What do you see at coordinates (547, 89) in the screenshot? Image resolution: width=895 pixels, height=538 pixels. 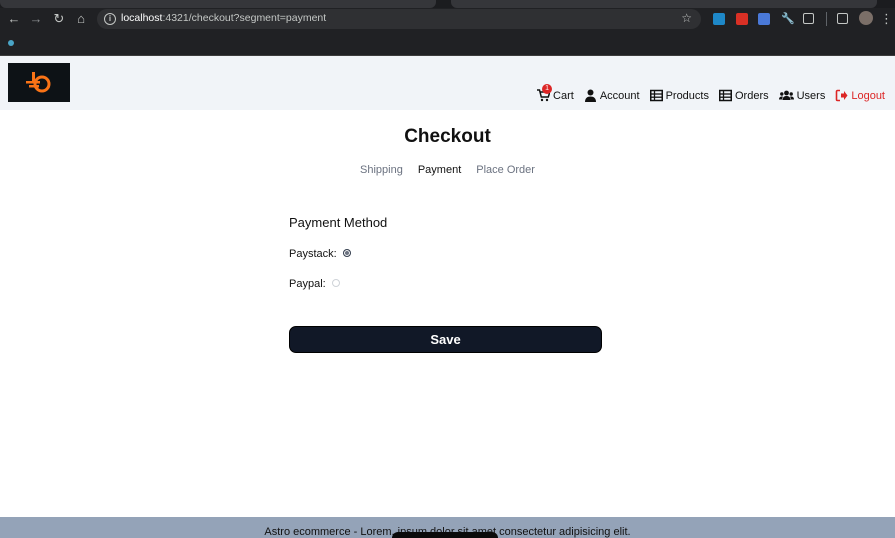 I see `cart-count-badge: 1` at bounding box center [547, 89].